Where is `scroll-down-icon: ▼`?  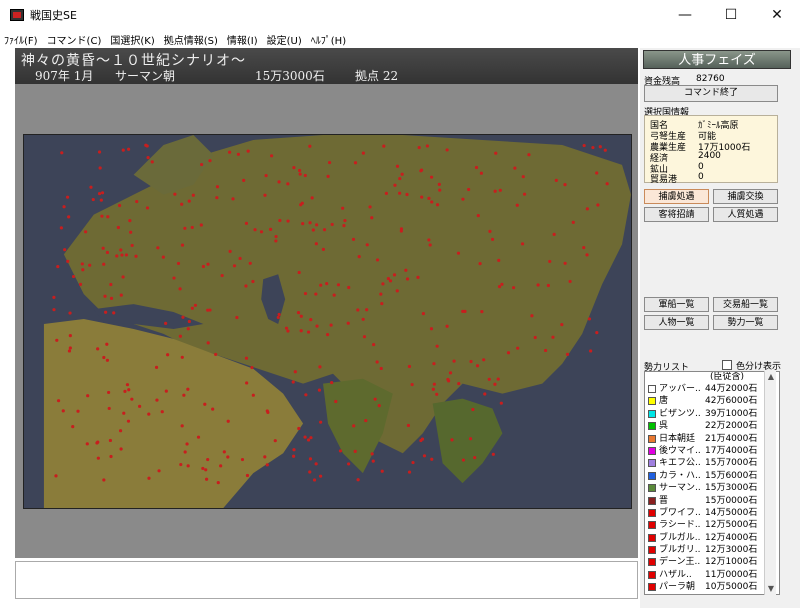
scroll-down-icon: ▼ is located at coordinates (771, 589).